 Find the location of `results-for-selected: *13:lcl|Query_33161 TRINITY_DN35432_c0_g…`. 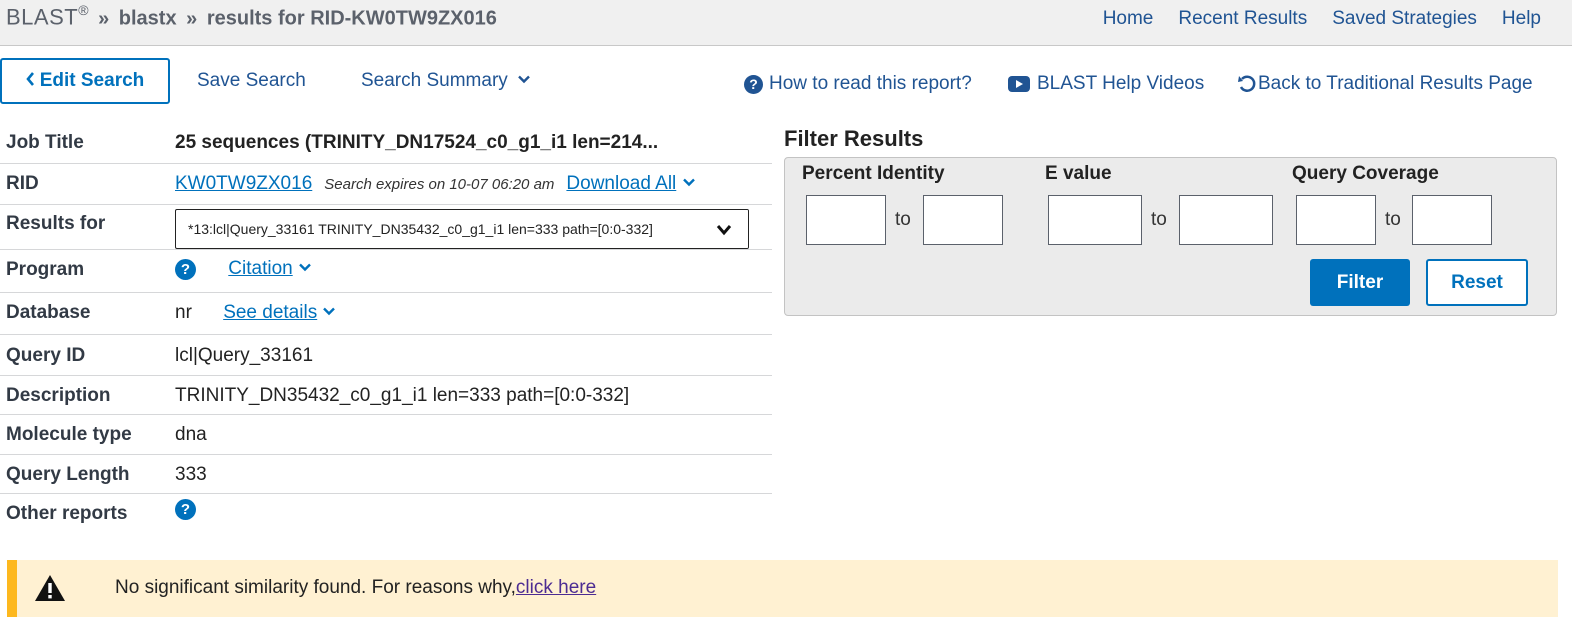

results-for-selected: *13:lcl|Query_33161 TRINITY_DN35432_c0_g… is located at coordinates (420, 229).